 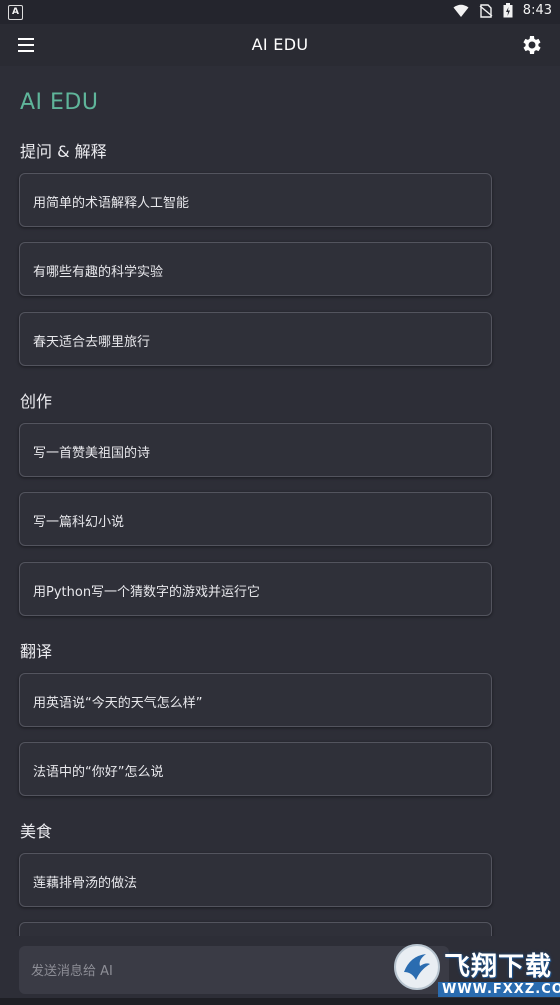 I want to click on section-title-create: 创作, so click(x=36, y=401).